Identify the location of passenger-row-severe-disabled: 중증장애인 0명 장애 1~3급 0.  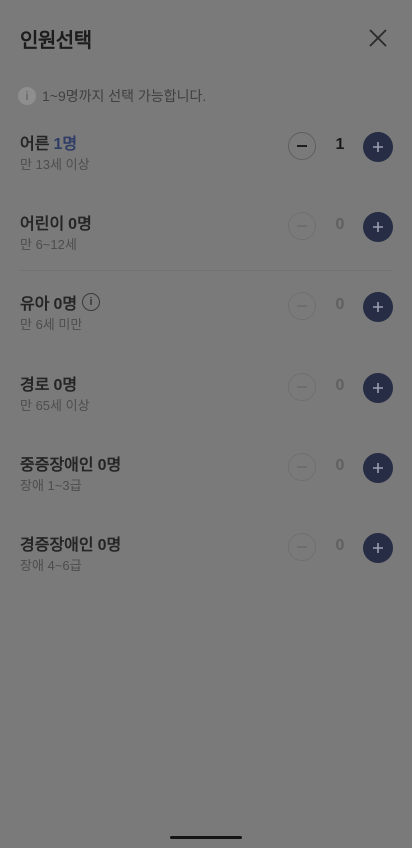
(206, 486).